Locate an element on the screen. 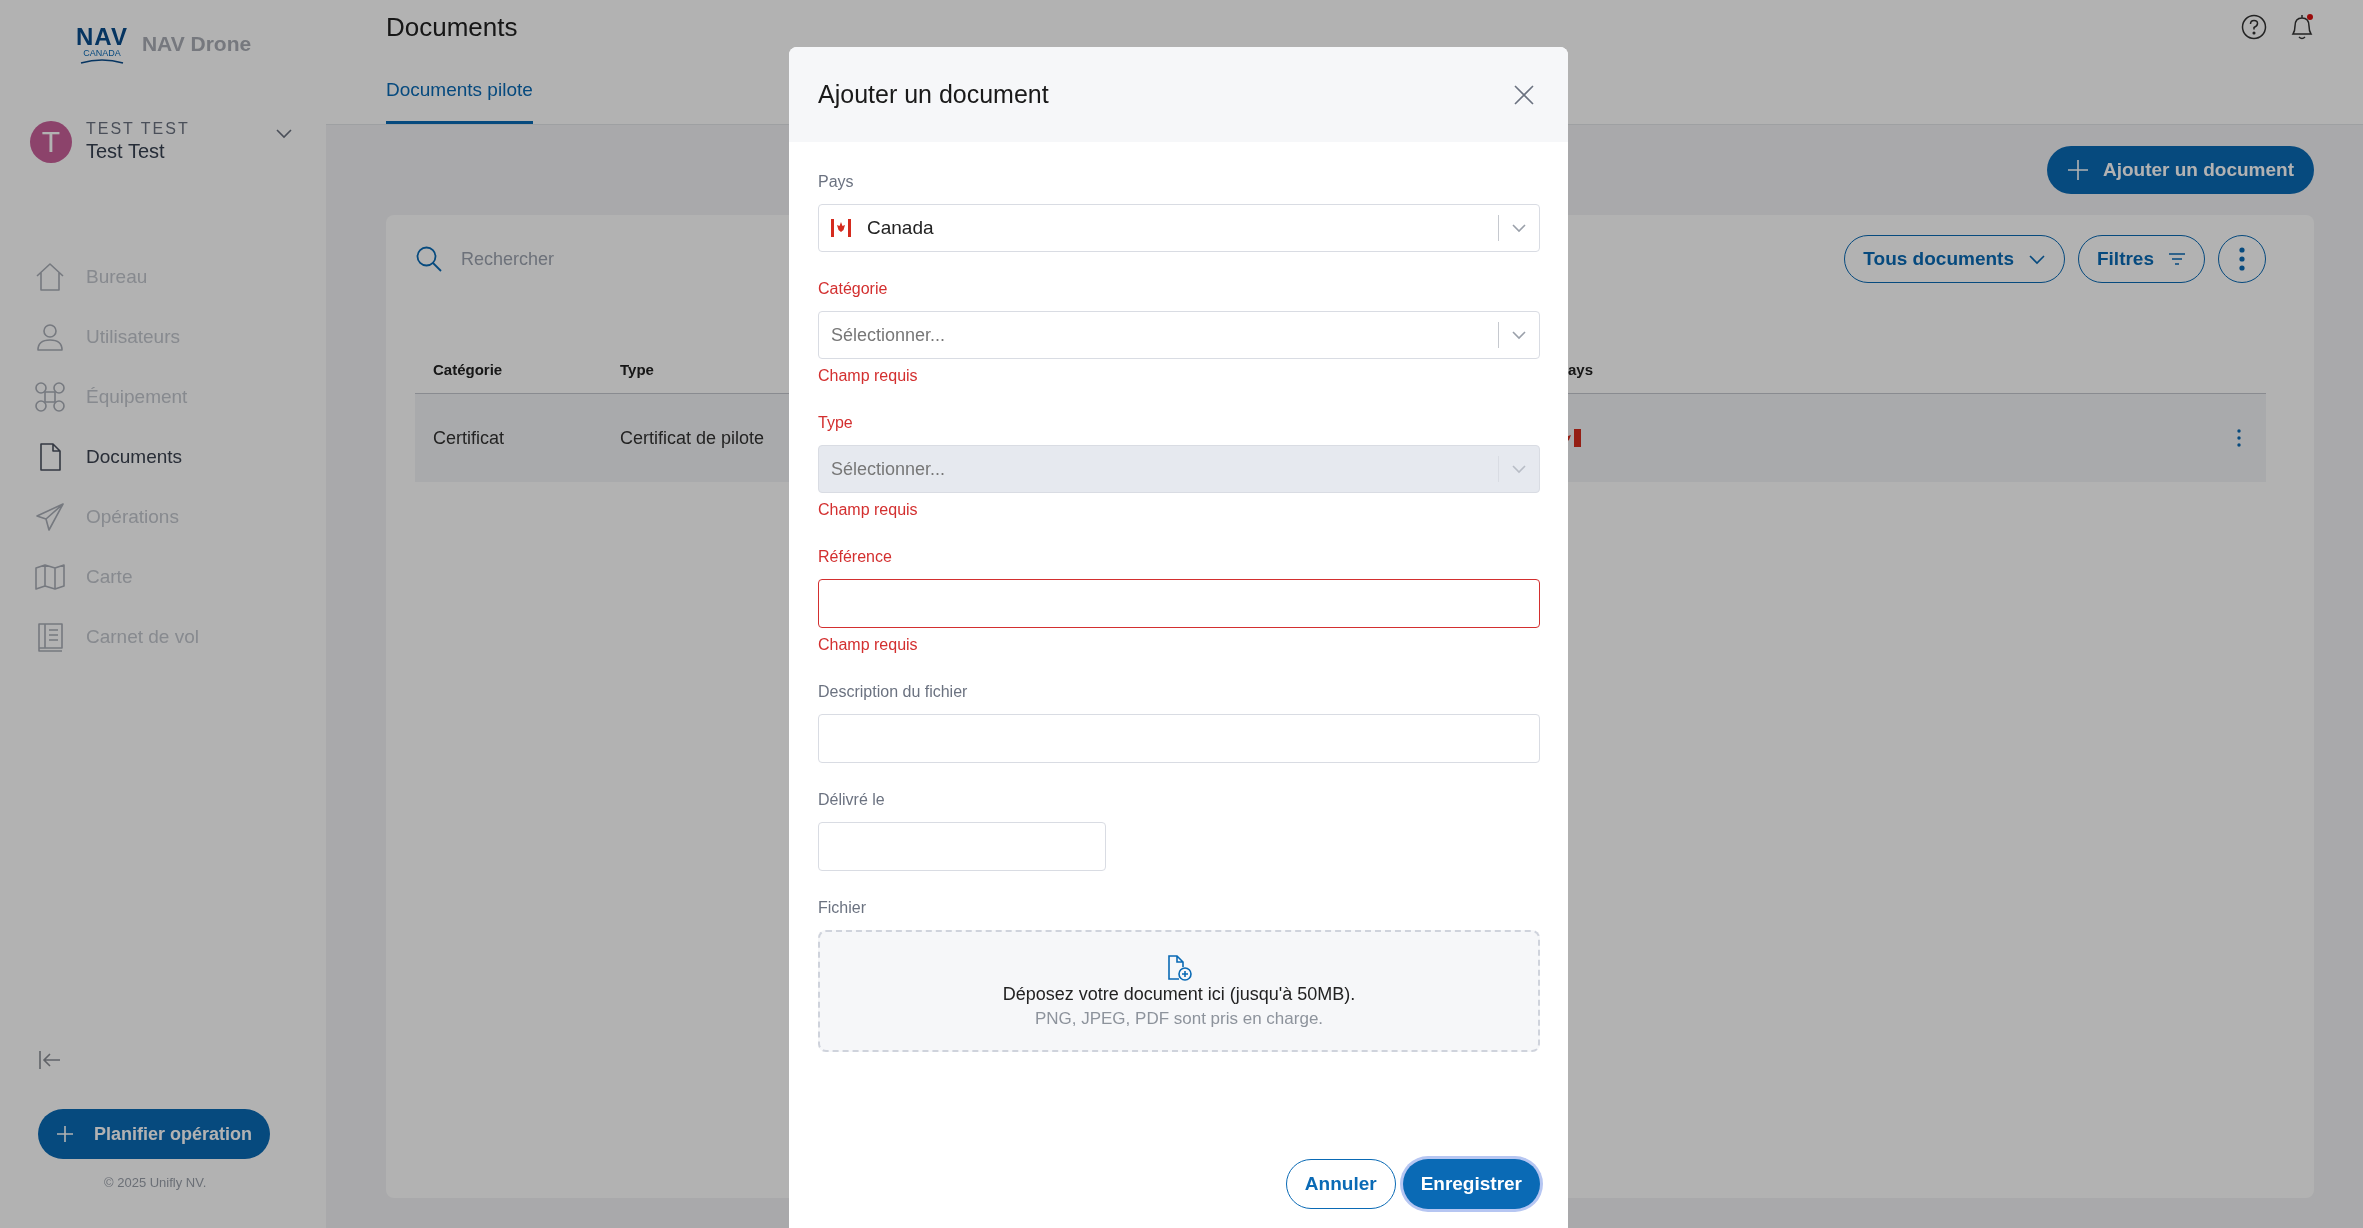  drop-instructions: Déposez votre document ici (jusqu'à 50MB). is located at coordinates (1179, 994).